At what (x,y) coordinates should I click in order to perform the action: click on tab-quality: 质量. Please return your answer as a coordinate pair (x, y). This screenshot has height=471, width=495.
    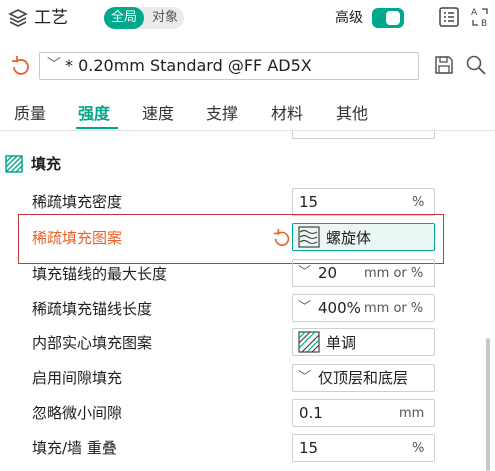
    Looking at the image, I should click on (30, 114).